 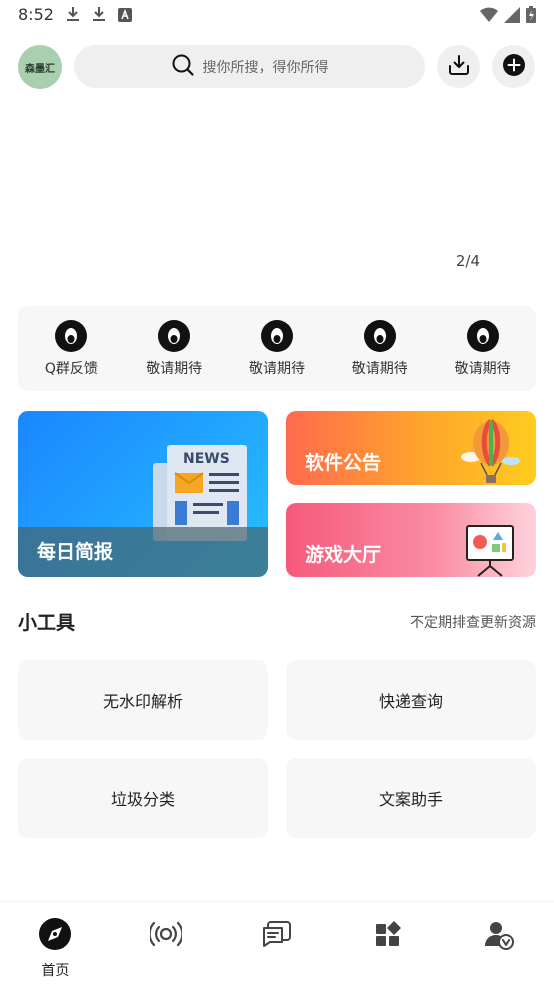 I want to click on tools-section-subtitle: 不定期排查更新资源, so click(x=473, y=623).